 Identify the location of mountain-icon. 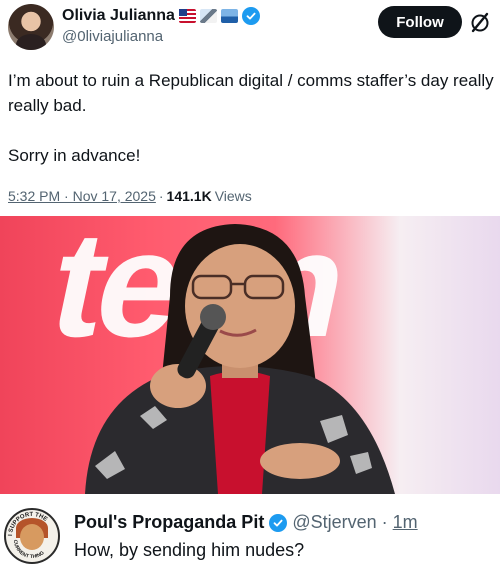
(208, 16).